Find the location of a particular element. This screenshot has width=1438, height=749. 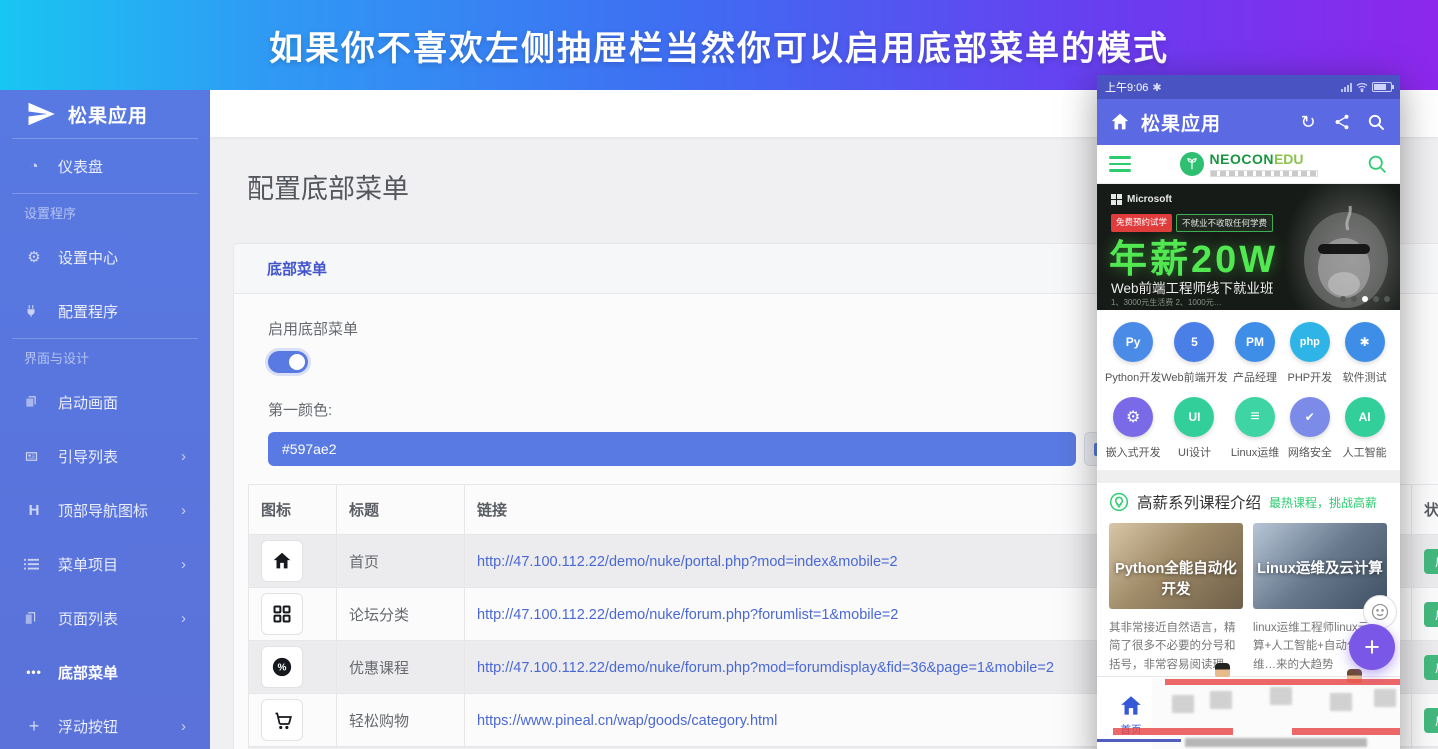

phone-app-title: 松果应用 is located at coordinates (1181, 124).